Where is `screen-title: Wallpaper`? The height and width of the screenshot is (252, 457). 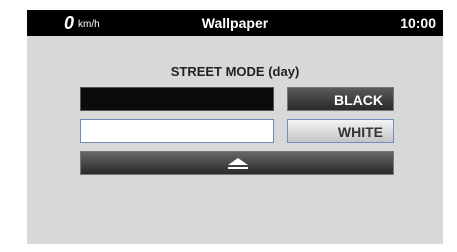
screen-title: Wallpaper is located at coordinates (235, 23).